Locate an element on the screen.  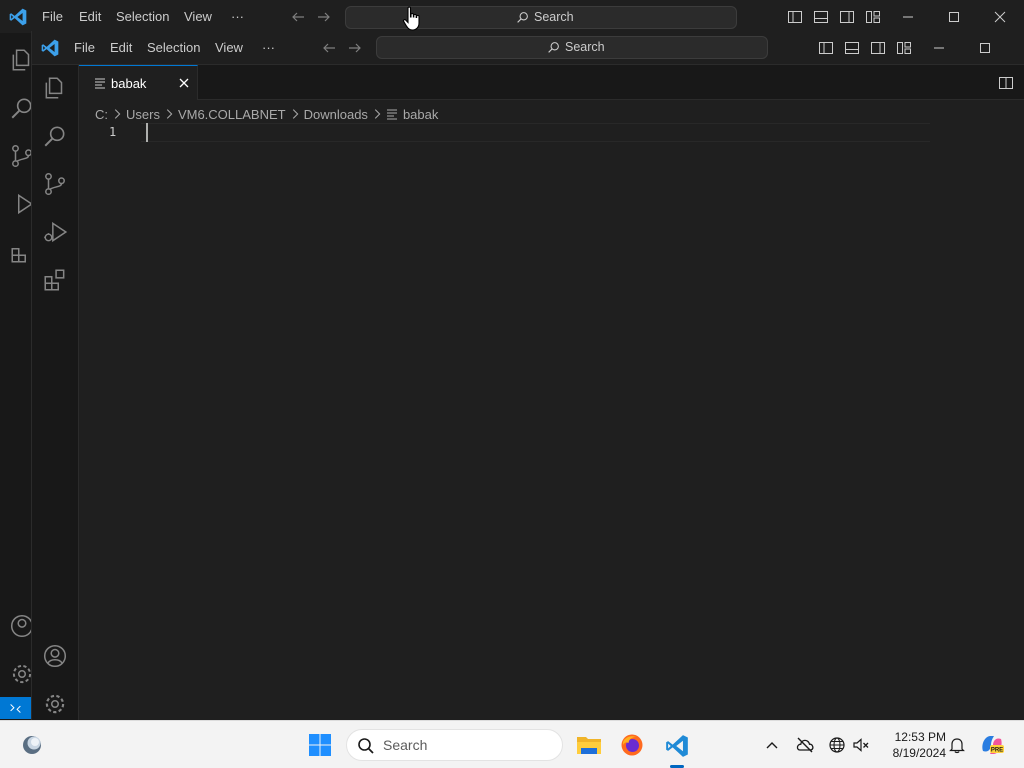
search-label: Search is located at coordinates (585, 47).